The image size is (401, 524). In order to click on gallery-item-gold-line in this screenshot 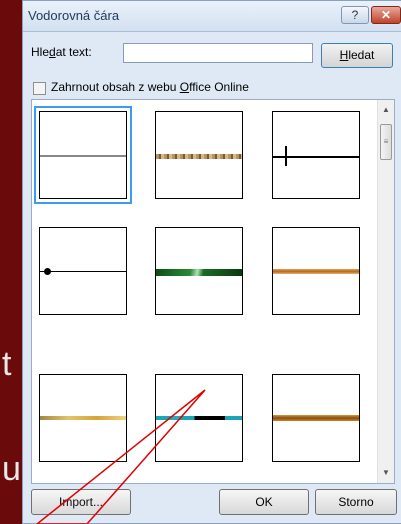, I will do `click(83, 418)`.